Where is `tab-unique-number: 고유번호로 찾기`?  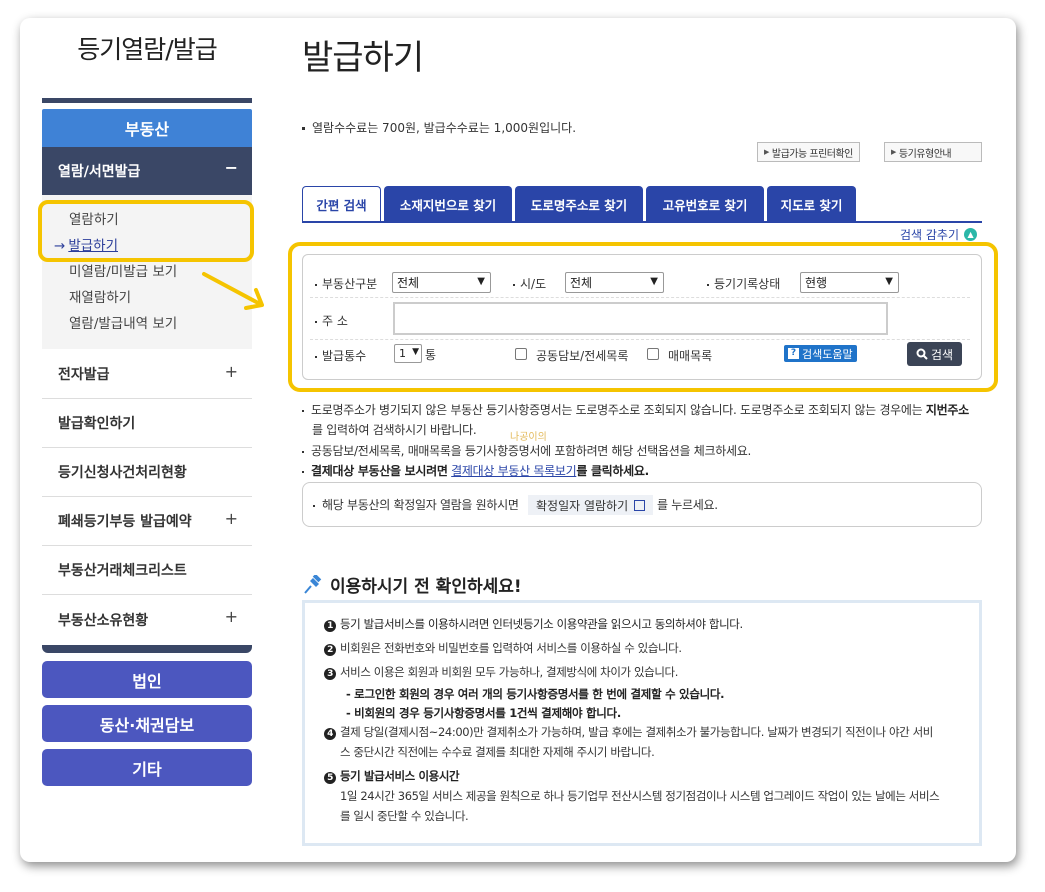 tab-unique-number: 고유번호로 찾기 is located at coordinates (705, 204).